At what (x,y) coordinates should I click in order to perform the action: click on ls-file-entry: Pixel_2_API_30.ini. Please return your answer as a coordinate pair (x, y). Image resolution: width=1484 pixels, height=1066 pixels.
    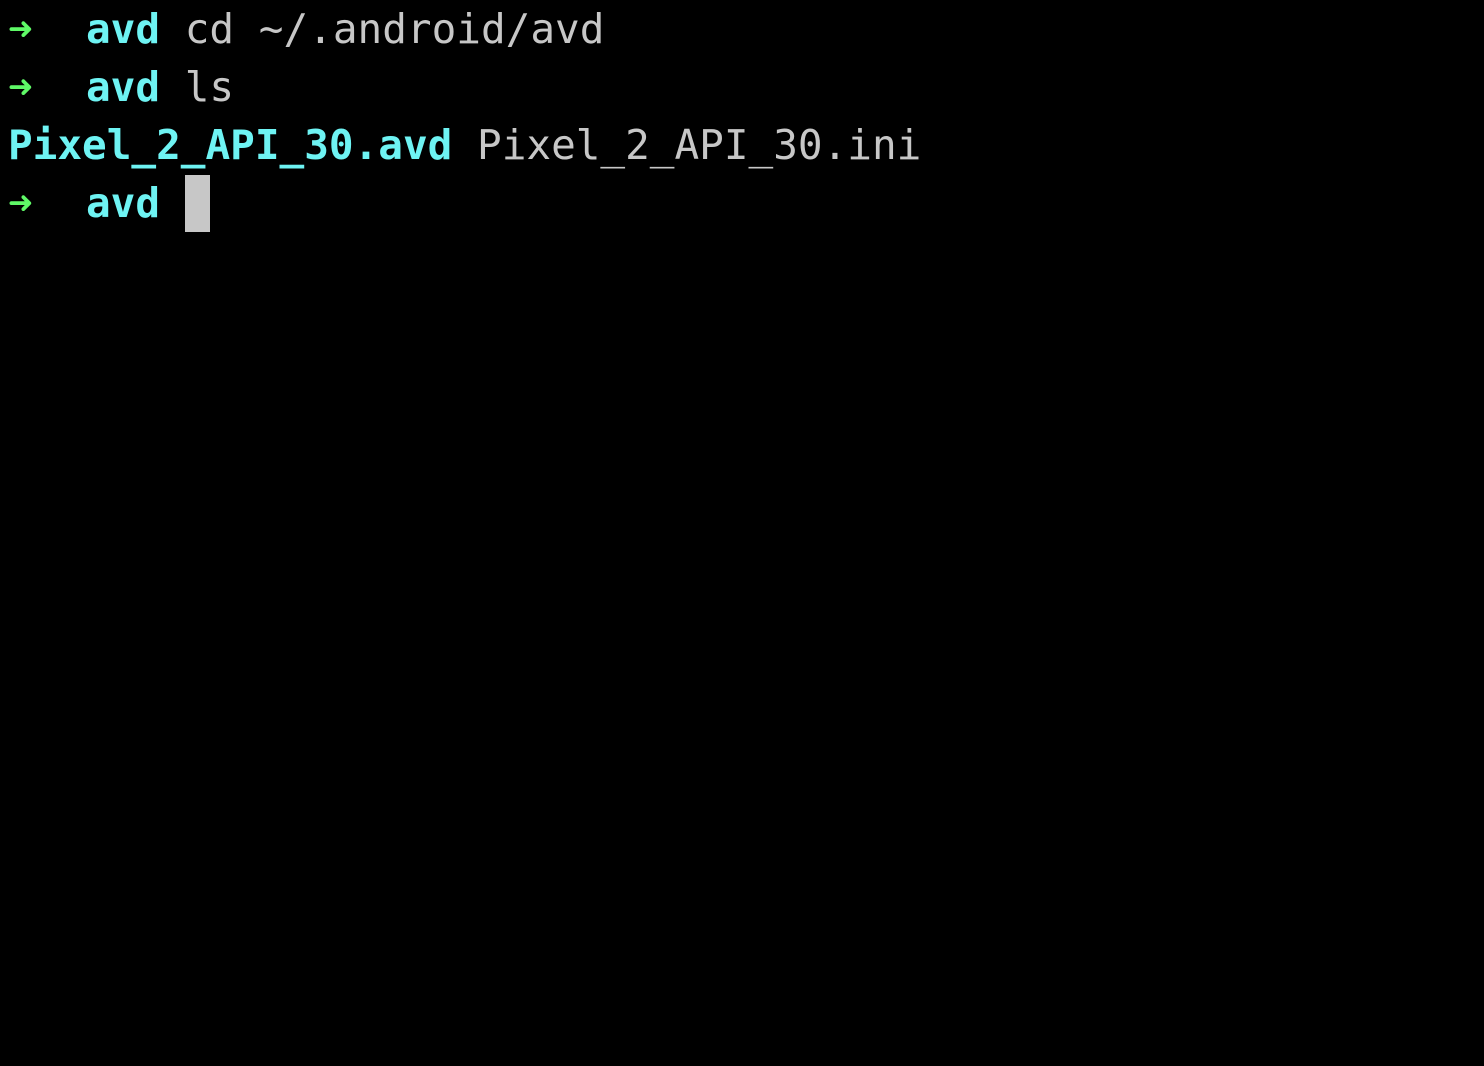
    Looking at the image, I should click on (699, 145).